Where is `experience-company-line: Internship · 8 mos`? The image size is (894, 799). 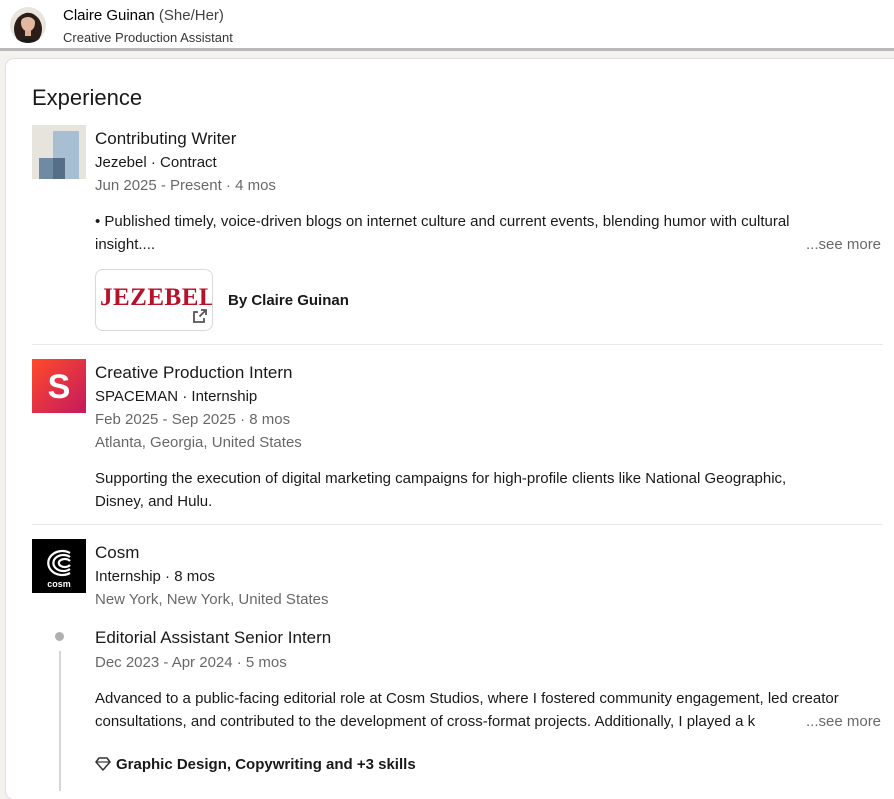 experience-company-line: Internship · 8 mos is located at coordinates (155, 576).